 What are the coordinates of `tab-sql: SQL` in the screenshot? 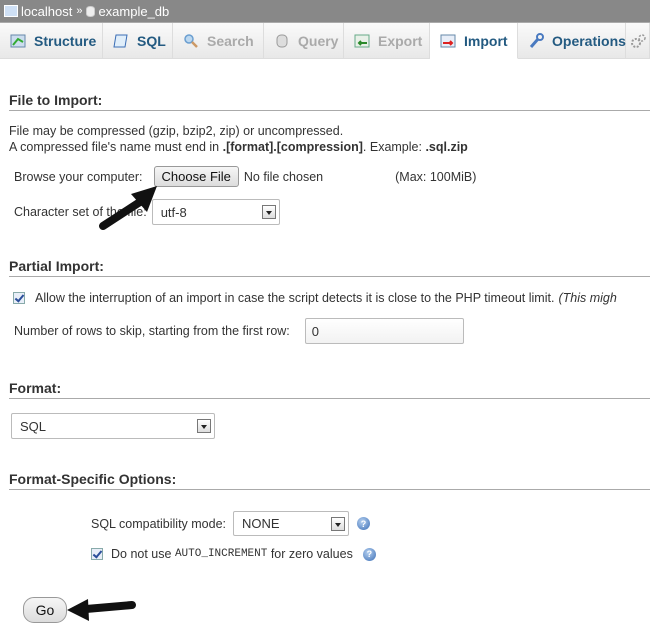 It's located at (138, 40).